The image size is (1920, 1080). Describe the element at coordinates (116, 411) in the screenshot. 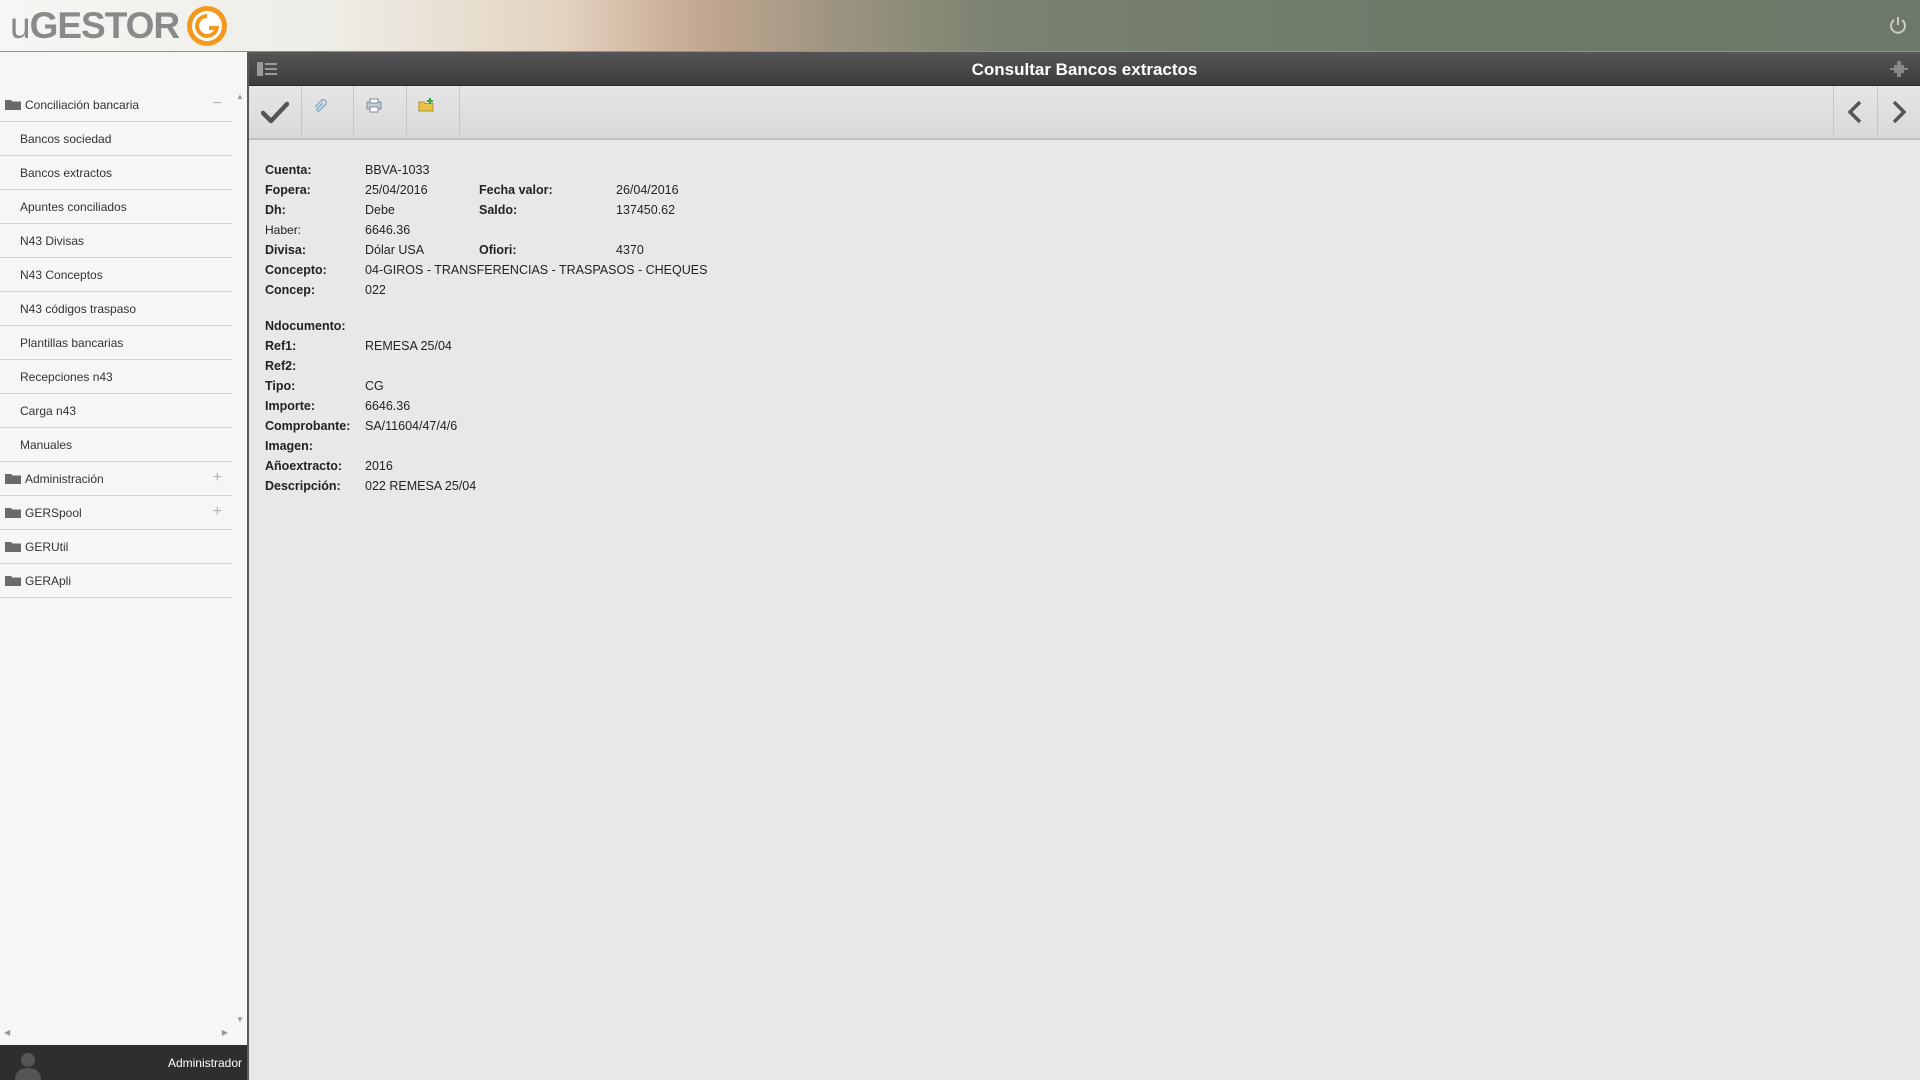

I see `sidebar-item-carga-n43: Carga n43` at that location.